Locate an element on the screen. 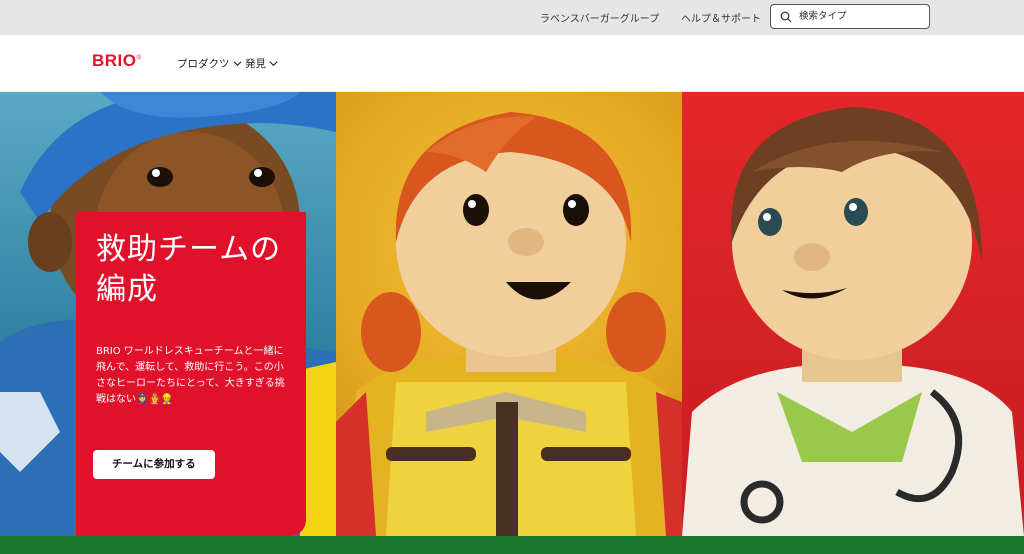  search-icon is located at coordinates (786, 17).